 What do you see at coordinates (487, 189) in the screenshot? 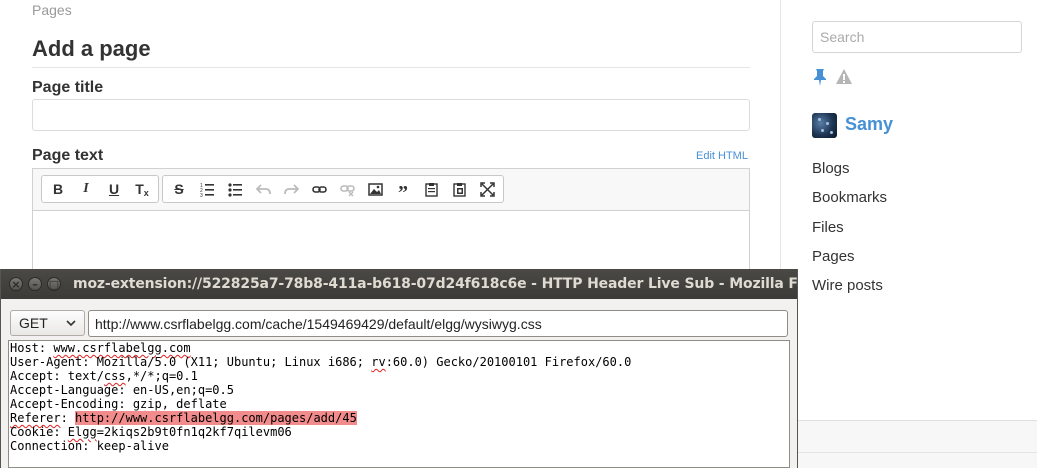
I see `maximize-icon` at bounding box center [487, 189].